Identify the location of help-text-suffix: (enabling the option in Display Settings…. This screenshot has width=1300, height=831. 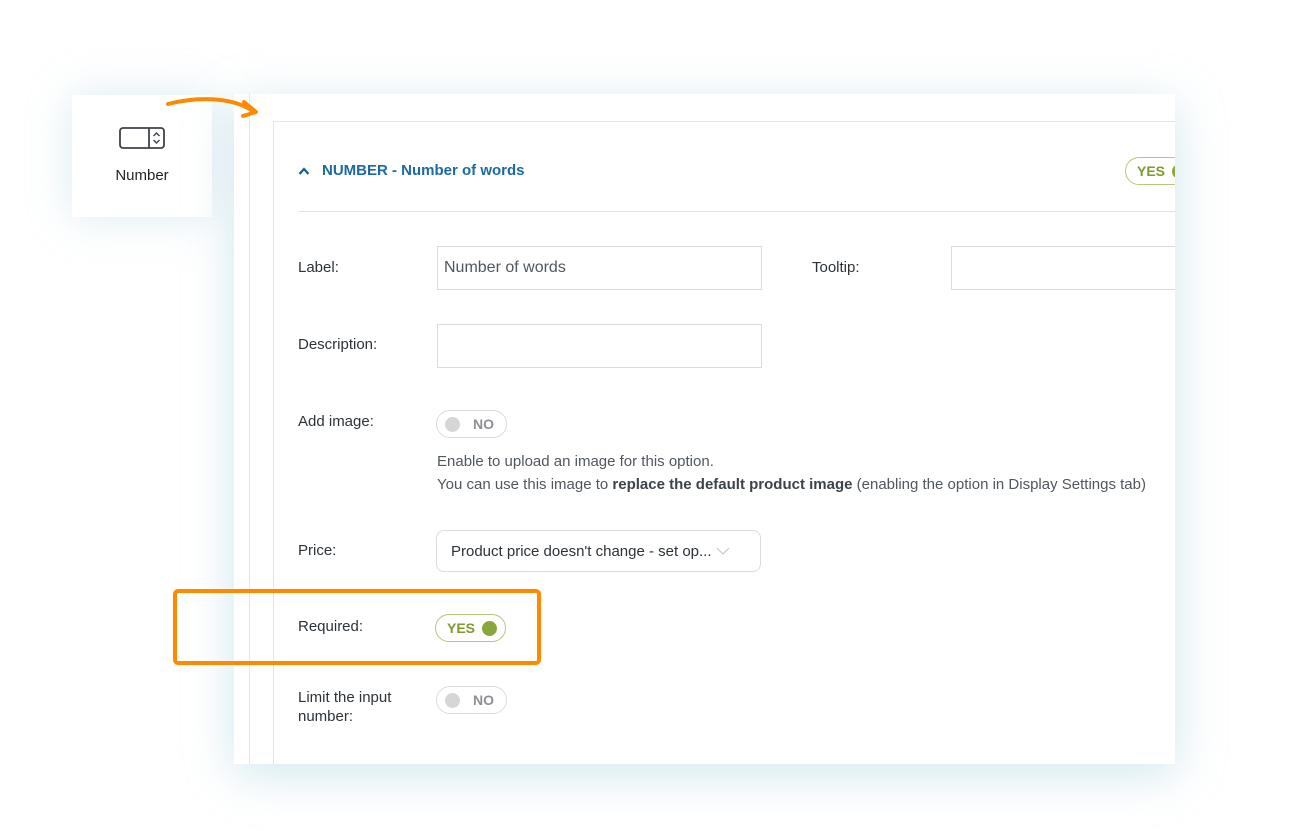
(999, 484).